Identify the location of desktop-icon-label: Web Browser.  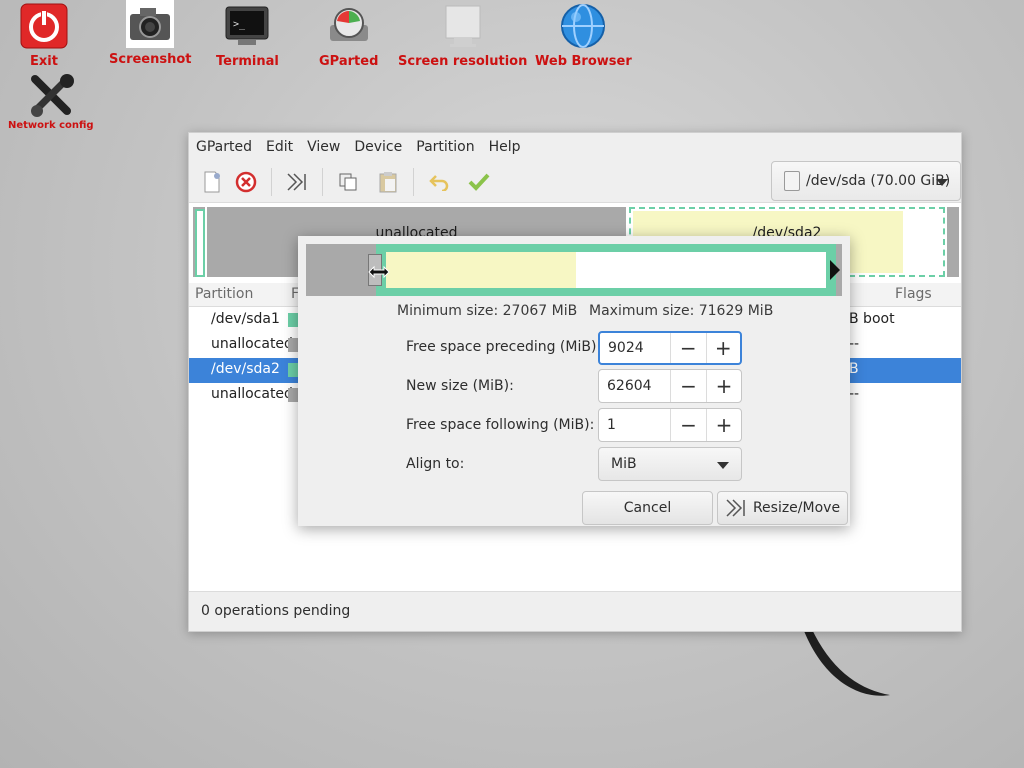
(583, 61).